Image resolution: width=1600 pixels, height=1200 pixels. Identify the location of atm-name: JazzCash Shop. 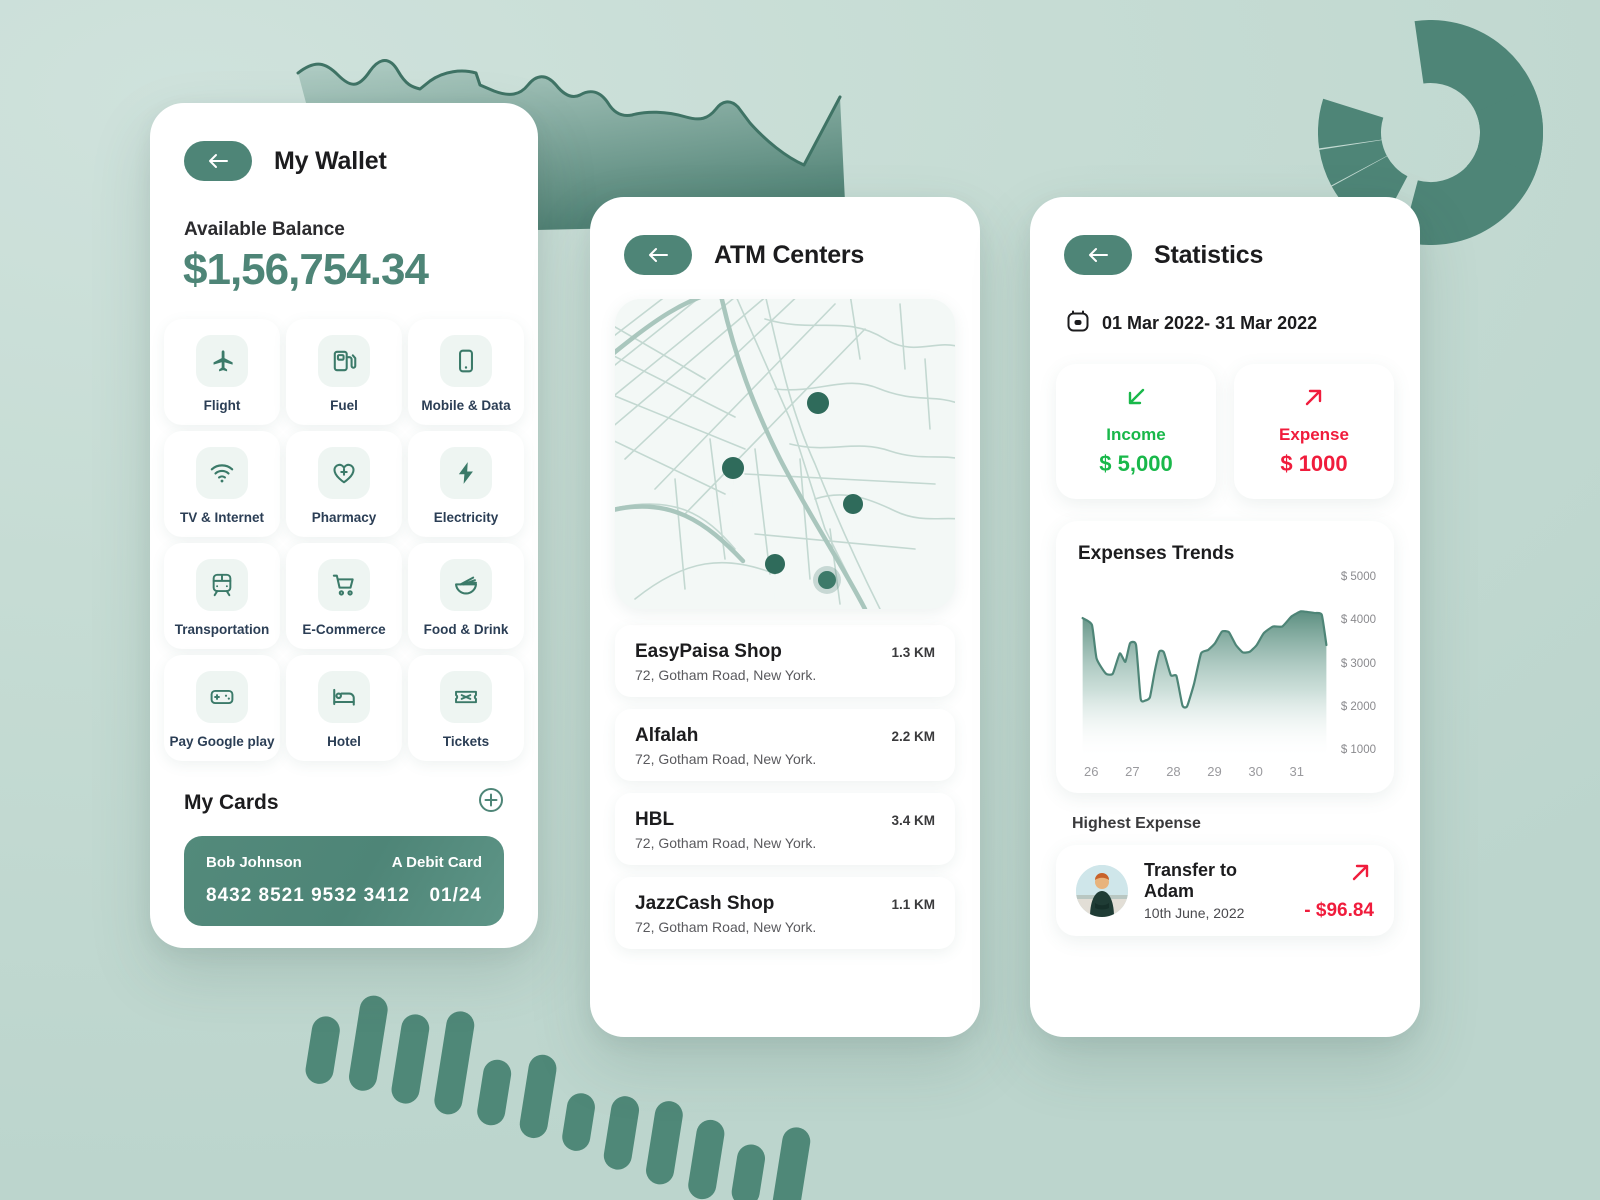
(705, 903).